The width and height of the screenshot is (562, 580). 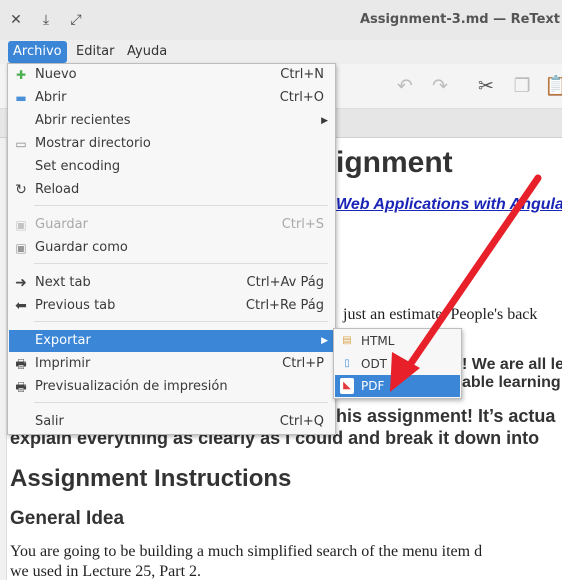 I want to click on annotation-arrow-shaft, so click(x=471, y=275).